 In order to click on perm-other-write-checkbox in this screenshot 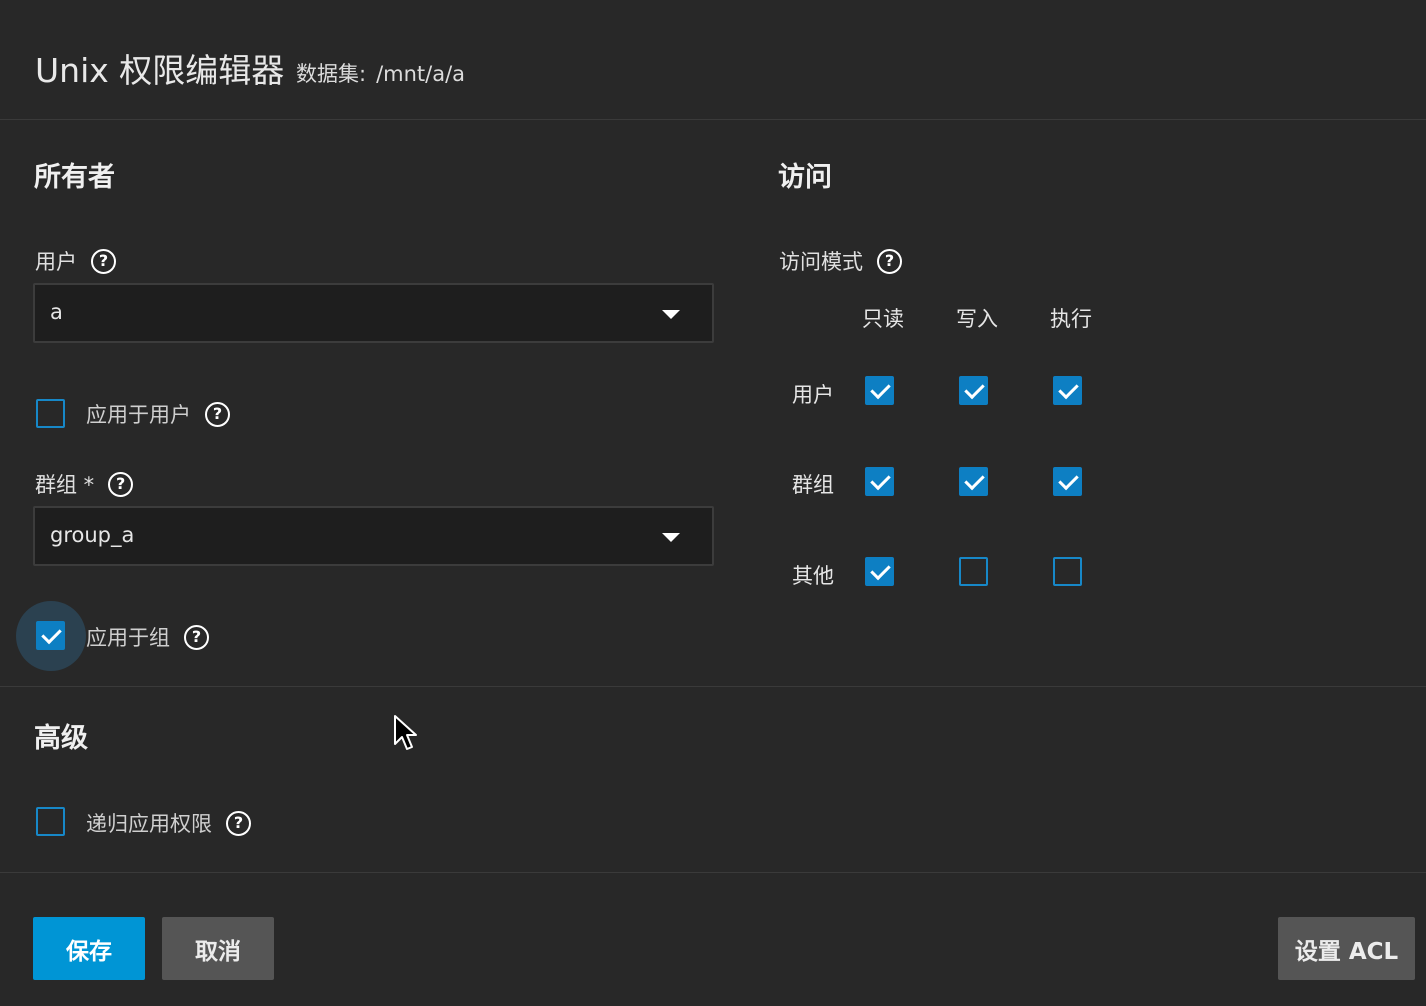, I will do `click(973, 571)`.